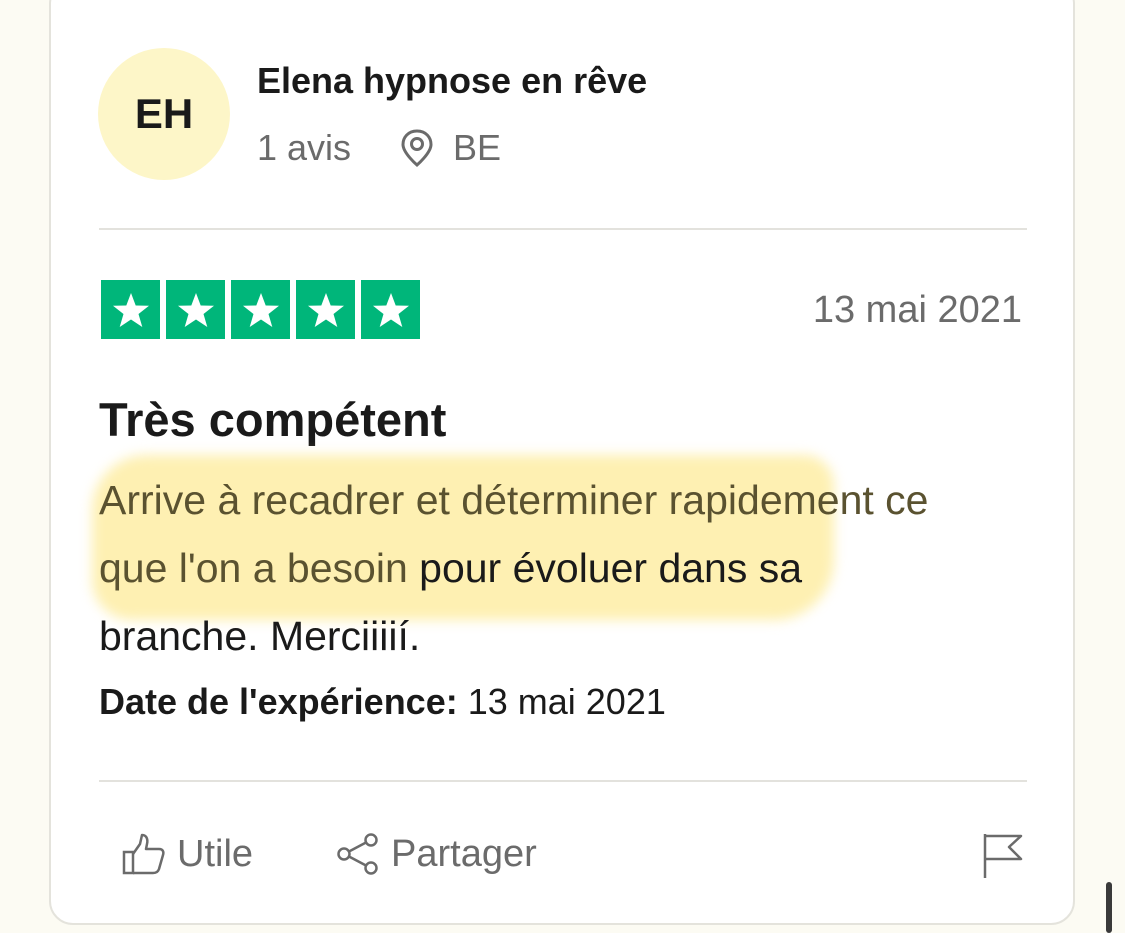 The image size is (1125, 933). I want to click on review-date: 13 mai 2021, so click(917, 310).